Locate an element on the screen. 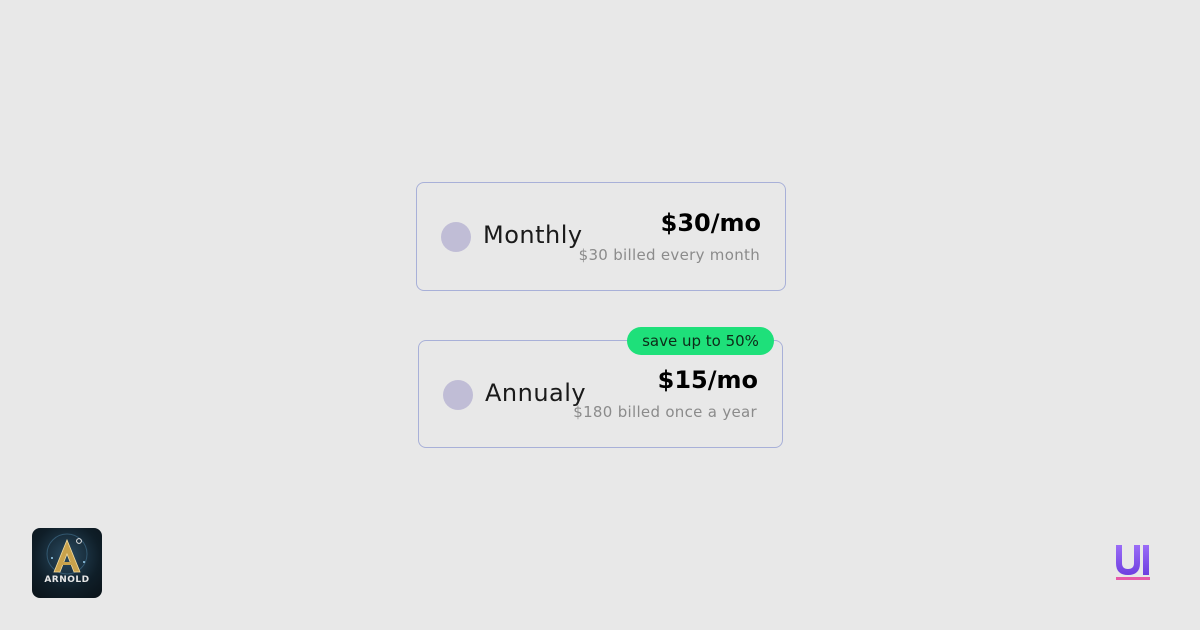  ui-brand-mark is located at coordinates (1133, 563).